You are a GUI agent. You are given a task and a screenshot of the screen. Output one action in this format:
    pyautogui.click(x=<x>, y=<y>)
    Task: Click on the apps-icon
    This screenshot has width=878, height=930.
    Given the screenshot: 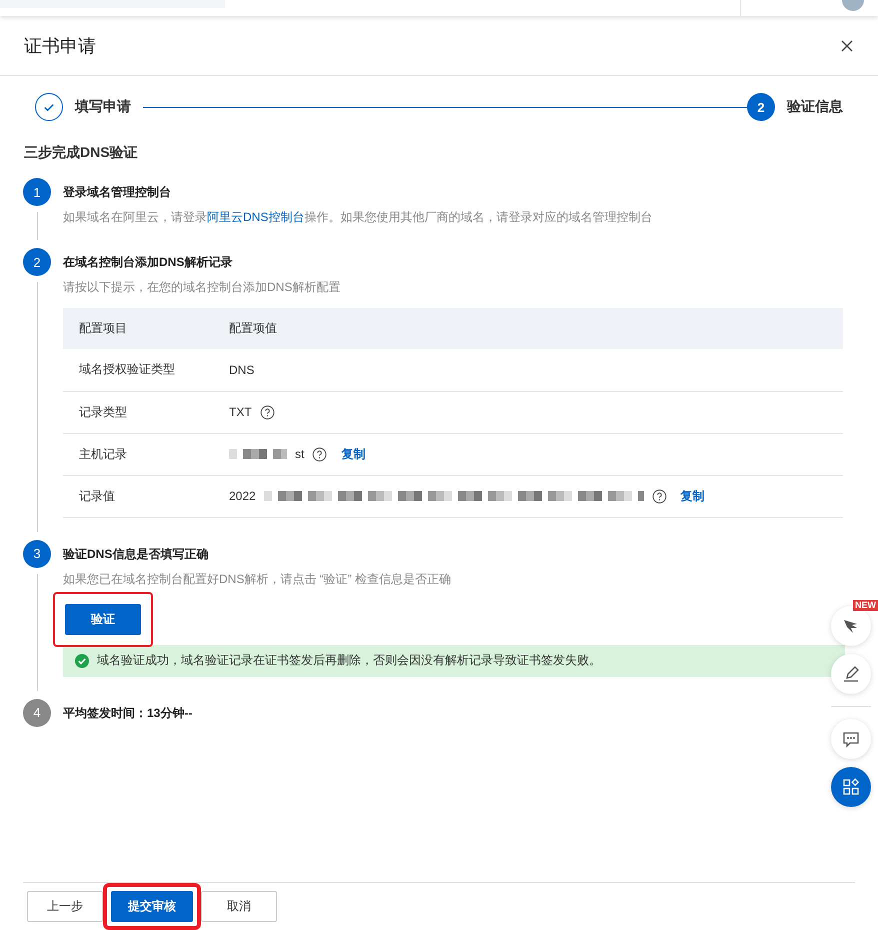 What is the action you would take?
    pyautogui.click(x=851, y=787)
    